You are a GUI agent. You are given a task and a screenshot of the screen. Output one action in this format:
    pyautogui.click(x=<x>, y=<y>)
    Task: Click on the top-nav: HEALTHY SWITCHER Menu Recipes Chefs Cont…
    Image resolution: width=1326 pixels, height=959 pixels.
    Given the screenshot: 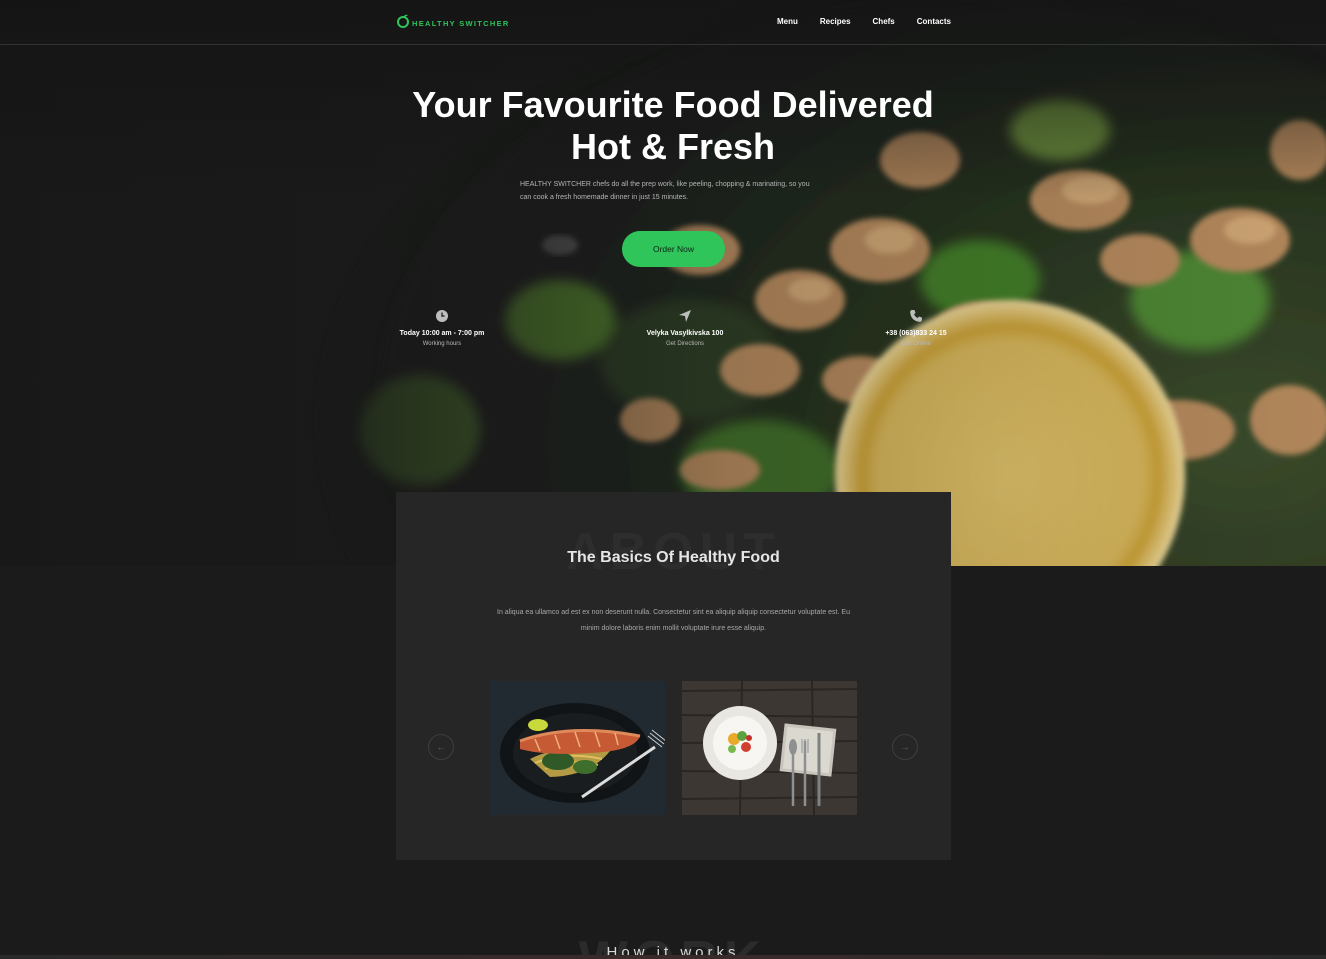 What is the action you would take?
    pyautogui.click(x=663, y=22)
    